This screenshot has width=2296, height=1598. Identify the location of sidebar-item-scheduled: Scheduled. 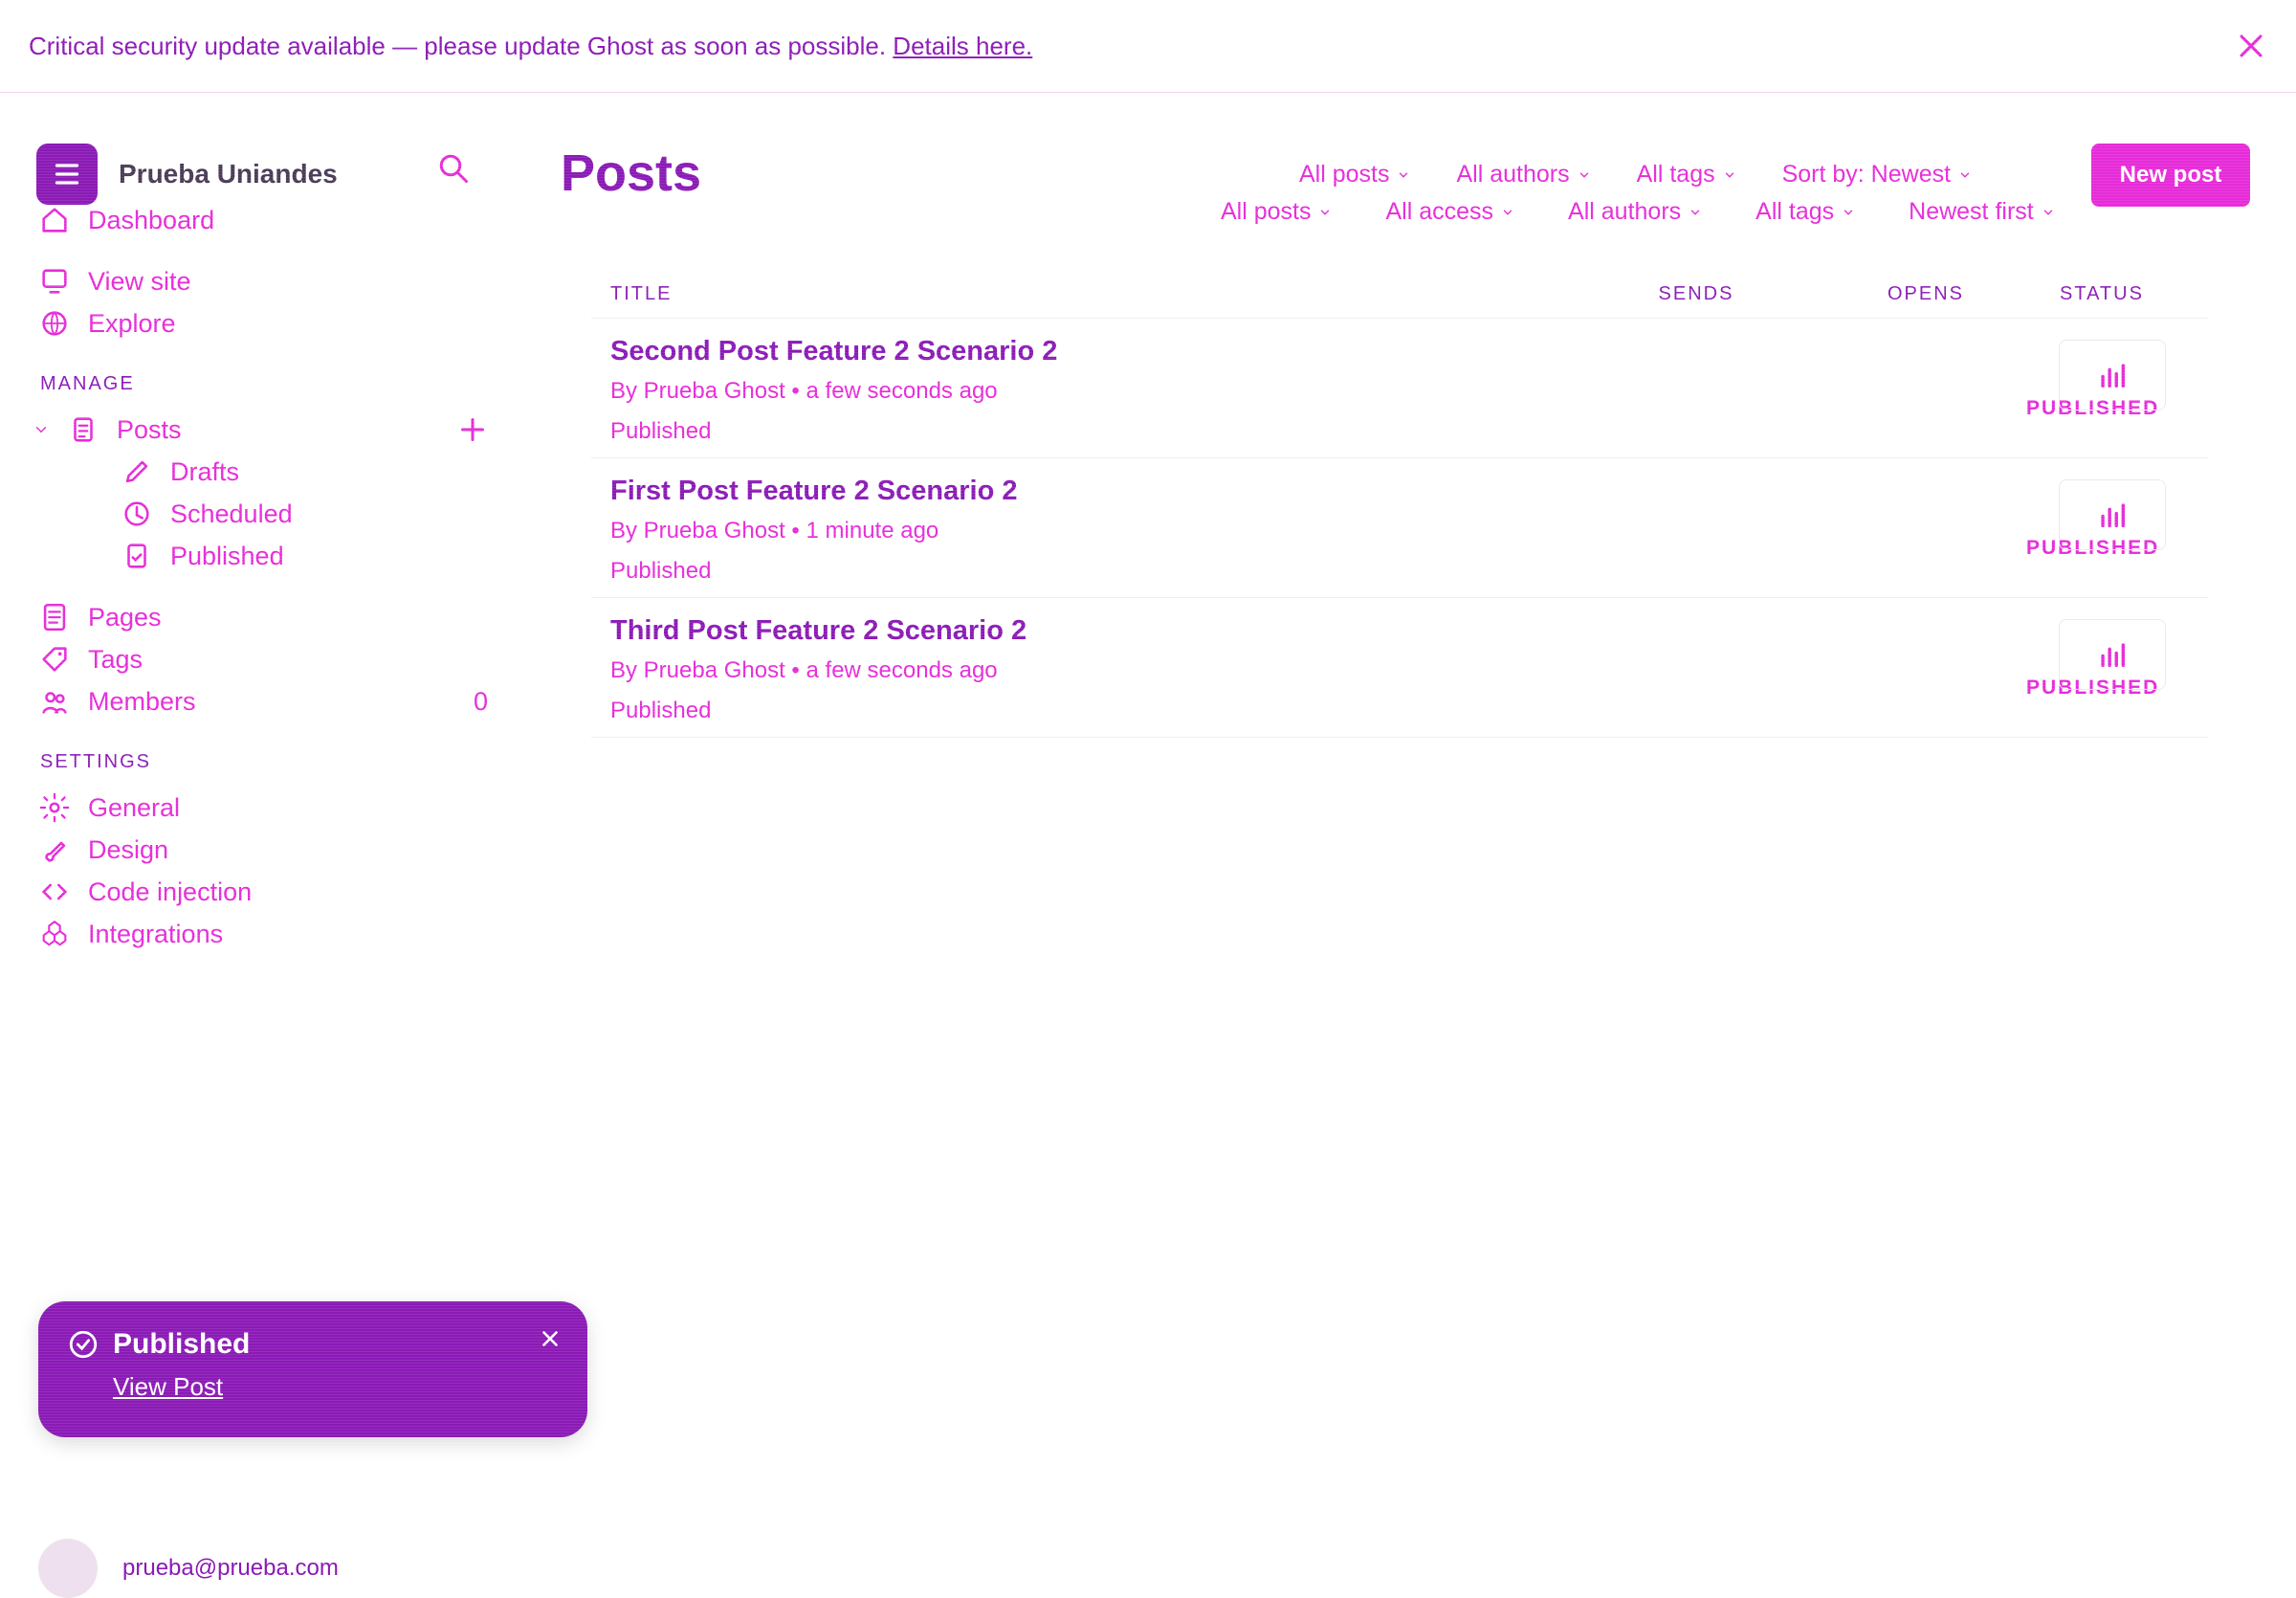
(263, 514).